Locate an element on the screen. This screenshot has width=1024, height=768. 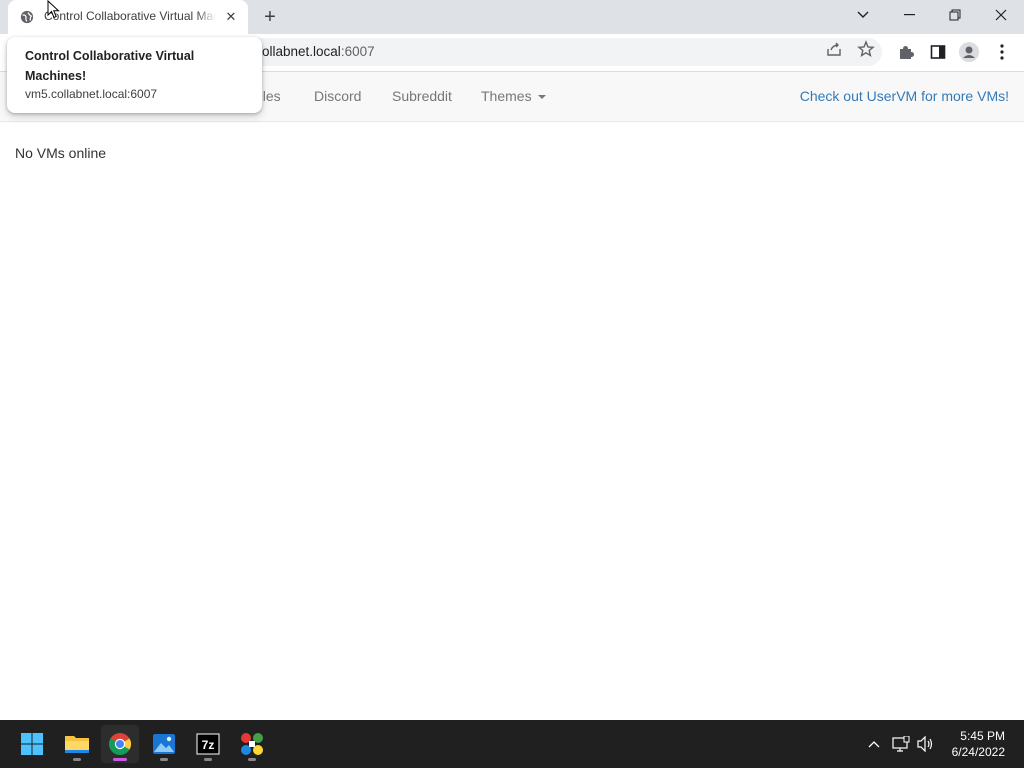
file-explorer-icon is located at coordinates (77, 744).